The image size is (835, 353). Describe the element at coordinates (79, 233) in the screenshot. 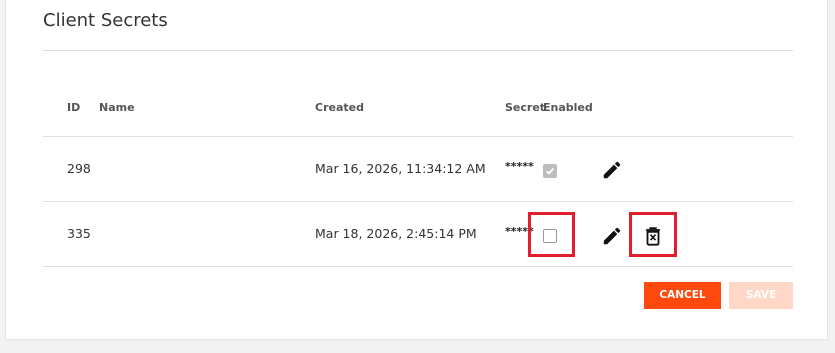

I see `row-id: 335` at that location.